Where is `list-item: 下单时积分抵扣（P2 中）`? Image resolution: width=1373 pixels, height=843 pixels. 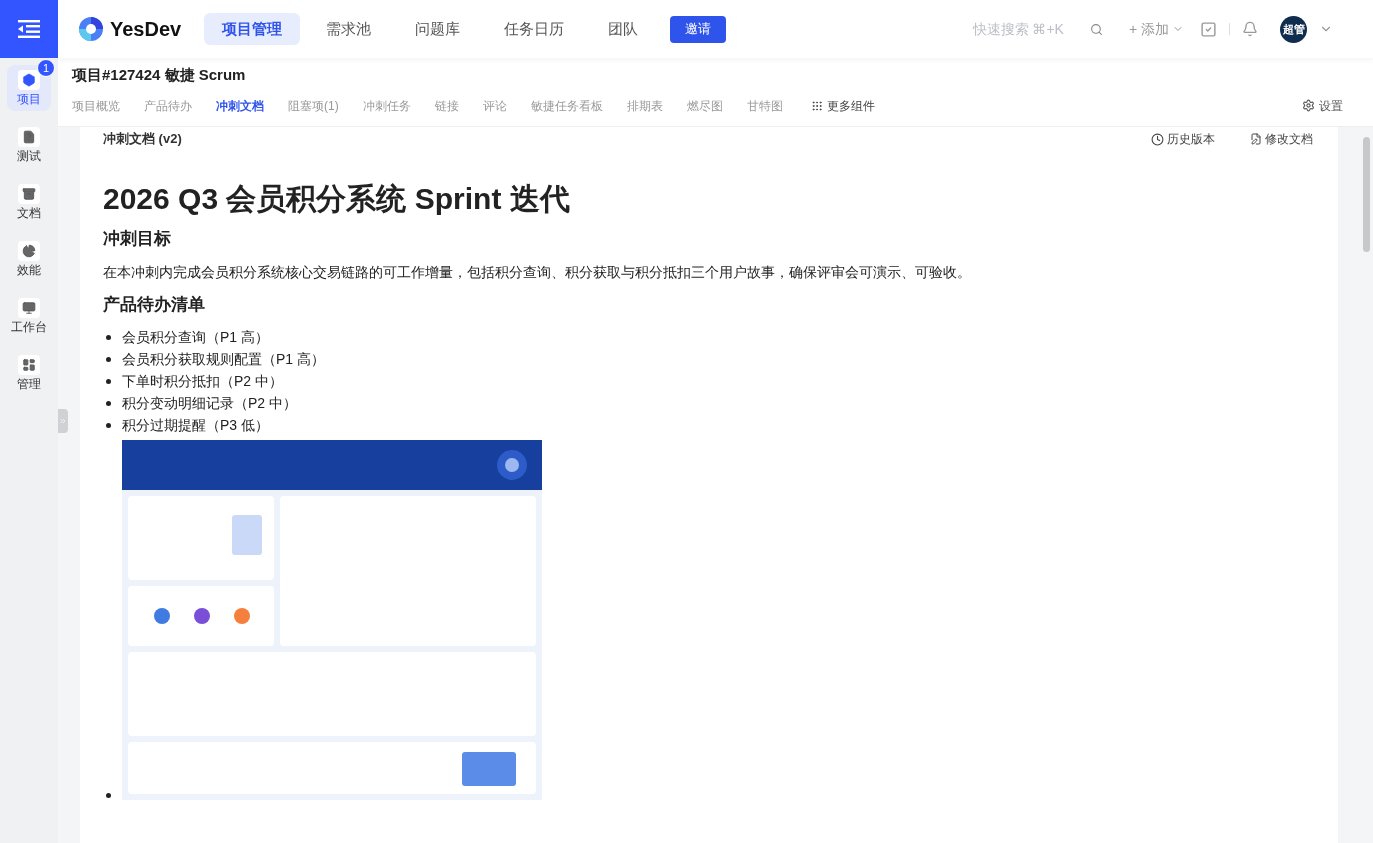 list-item: 下单时积分抵扣（P2 中） is located at coordinates (202, 381).